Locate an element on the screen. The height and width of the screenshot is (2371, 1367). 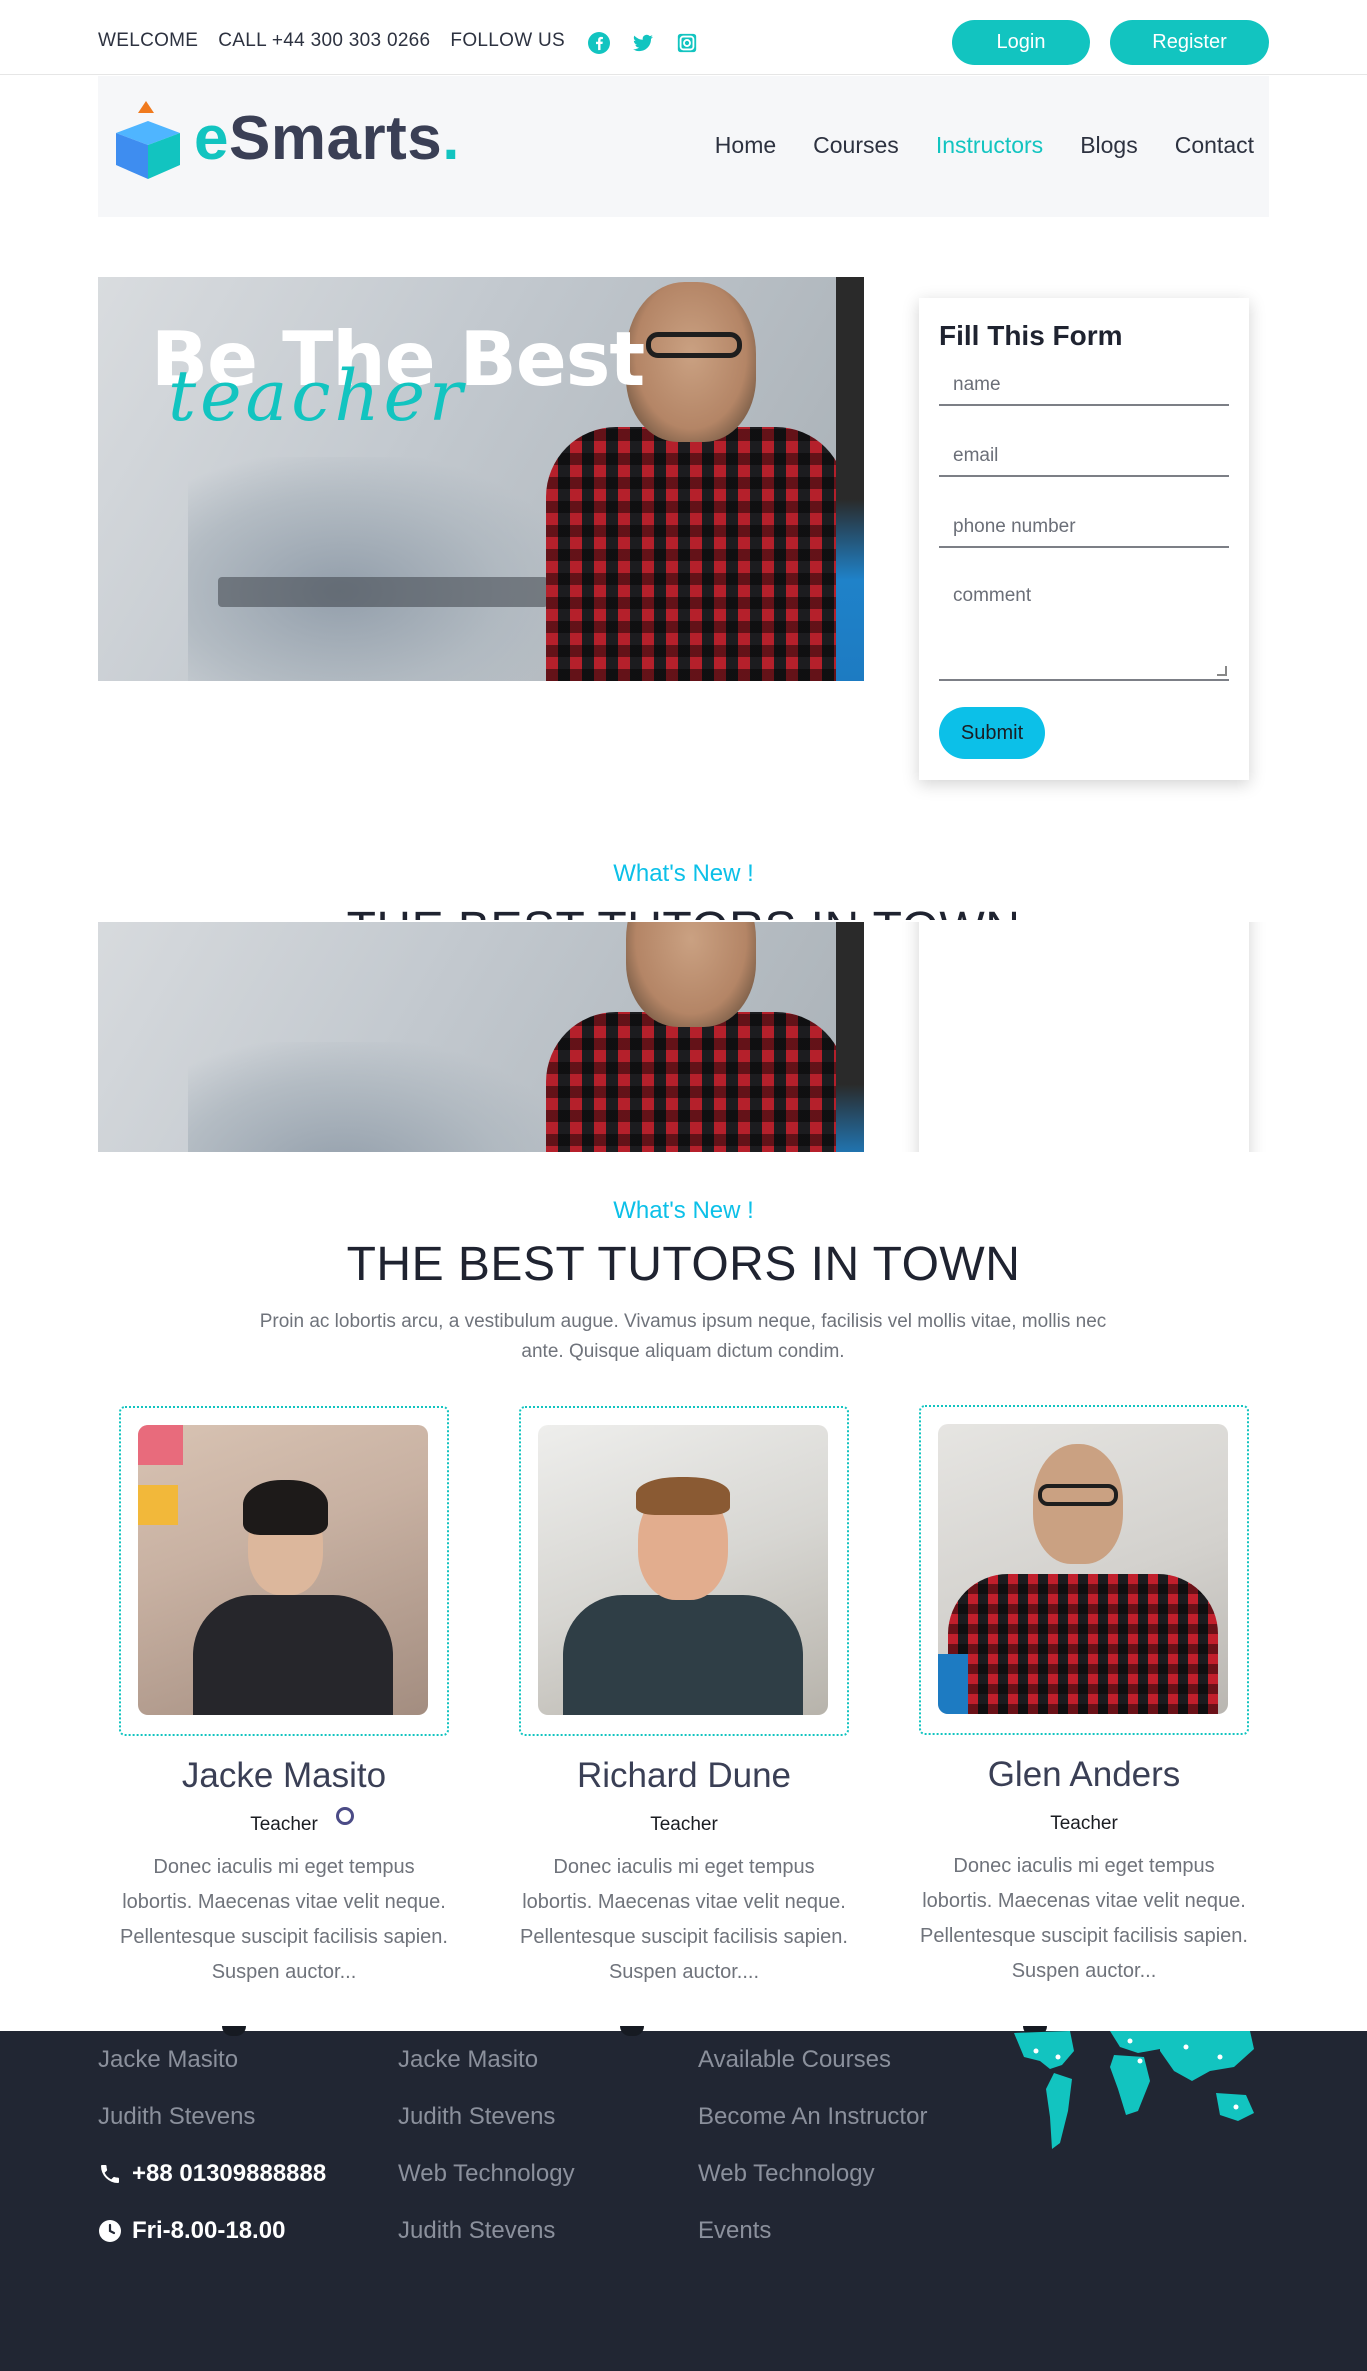
footer-phone: +88 01309888888 is located at coordinates (212, 2173).